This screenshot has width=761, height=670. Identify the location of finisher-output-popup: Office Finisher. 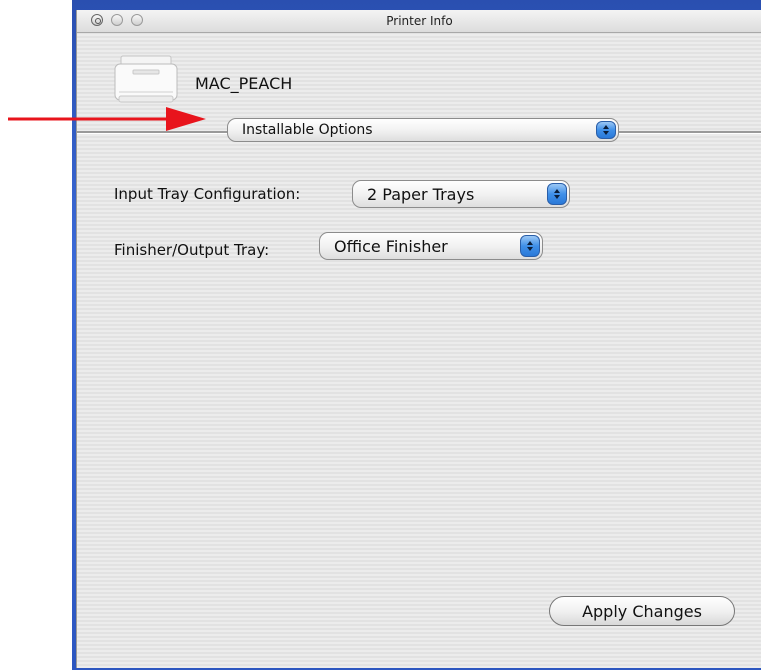
(431, 246).